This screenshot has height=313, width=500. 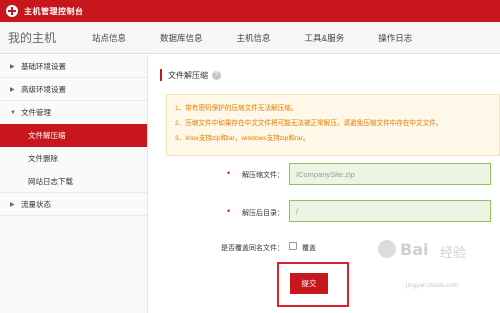 What do you see at coordinates (254, 38) in the screenshot?
I see `nav-item-host-info: 主机信息` at bounding box center [254, 38].